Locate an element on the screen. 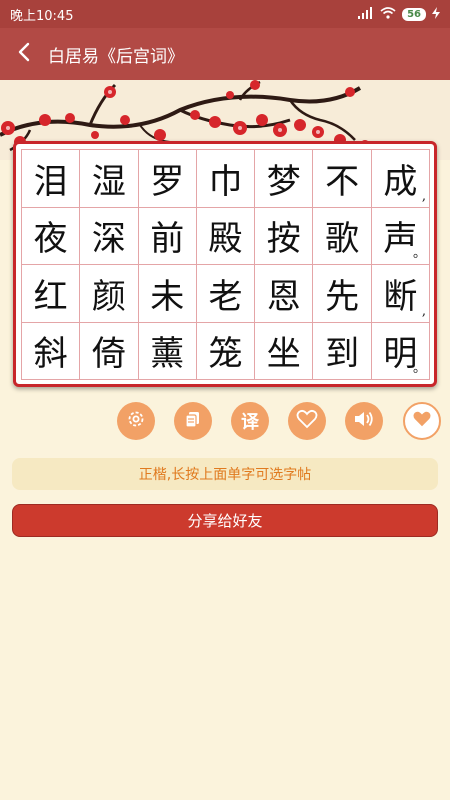 Image resolution: width=450 pixels, height=800 pixels. battery-icon: 56 is located at coordinates (414, 14).